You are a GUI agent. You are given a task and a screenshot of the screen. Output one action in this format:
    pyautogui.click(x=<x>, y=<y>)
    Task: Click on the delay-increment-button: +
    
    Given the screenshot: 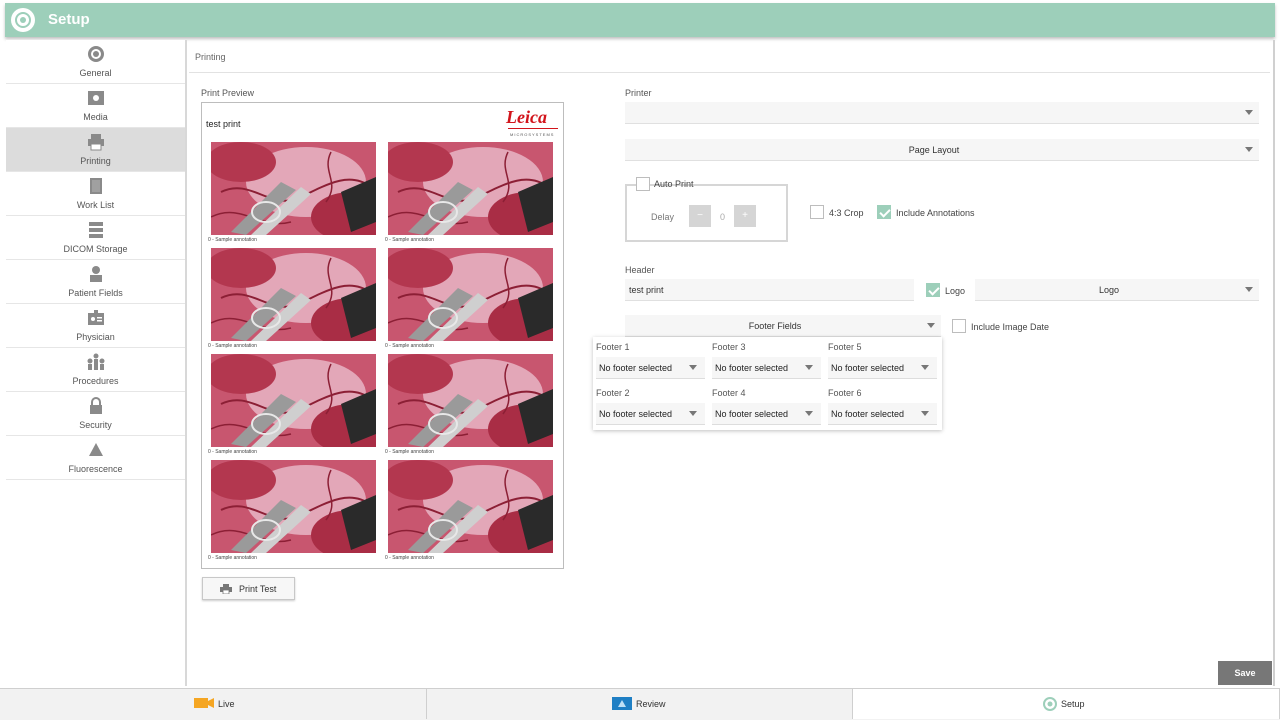 What is the action you would take?
    pyautogui.click(x=745, y=216)
    